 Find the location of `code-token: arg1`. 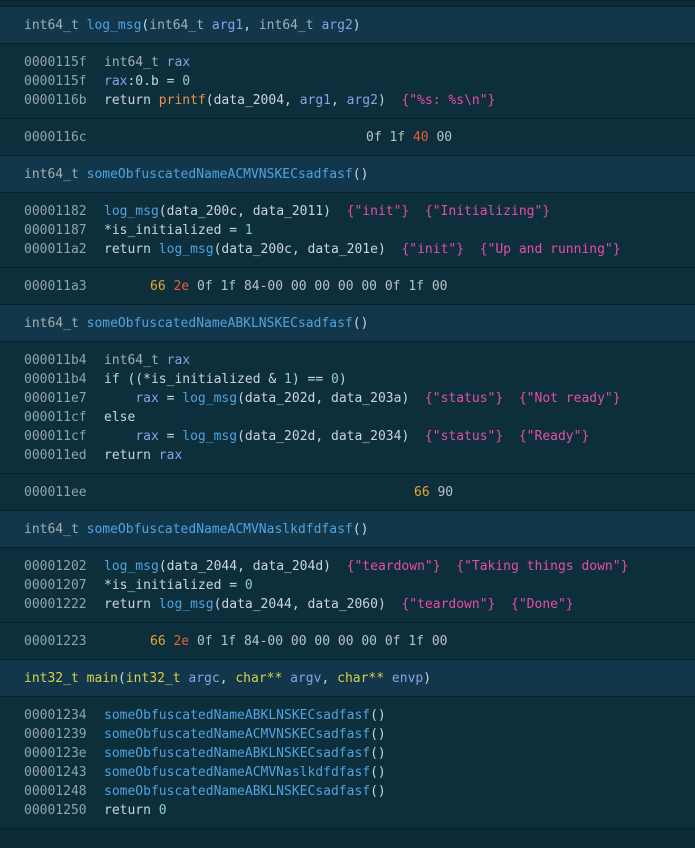

code-token: arg1 is located at coordinates (315, 100).